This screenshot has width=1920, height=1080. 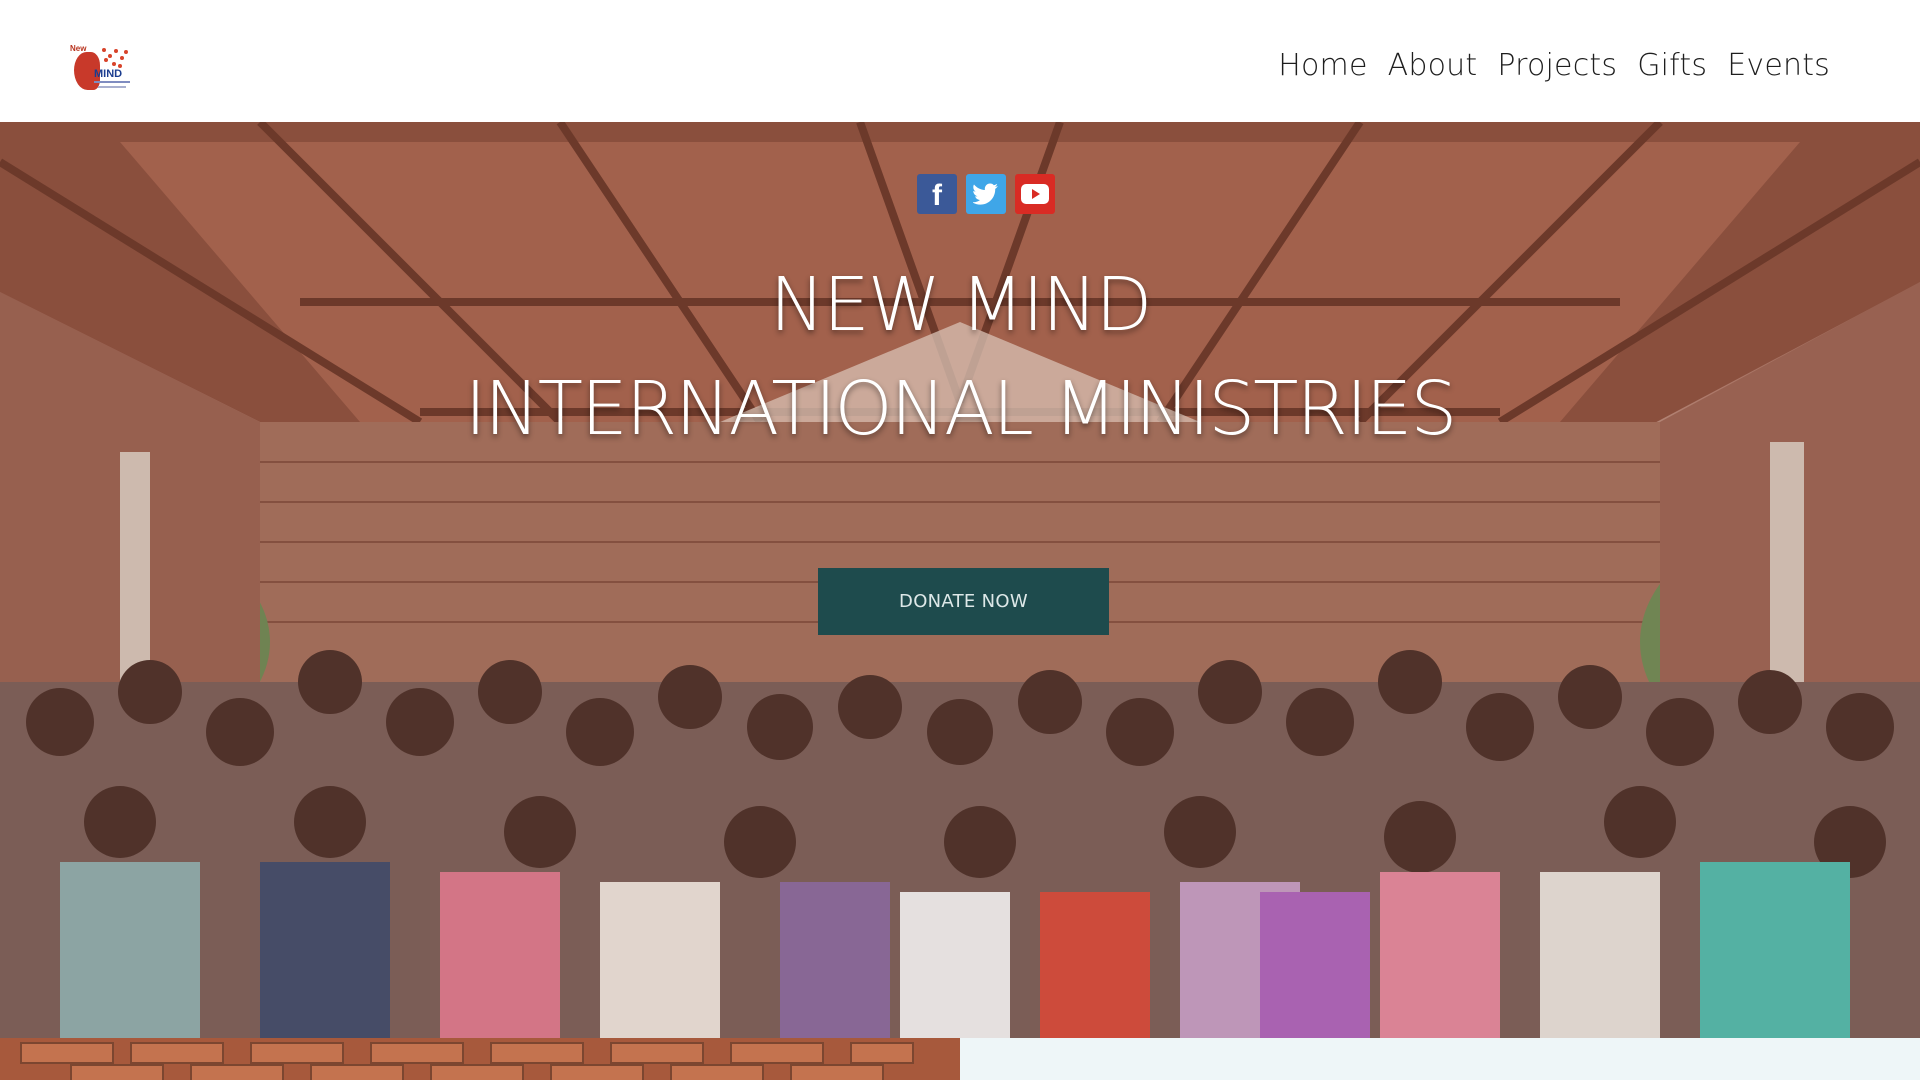 I want to click on youtube-icon, so click(x=1035, y=194).